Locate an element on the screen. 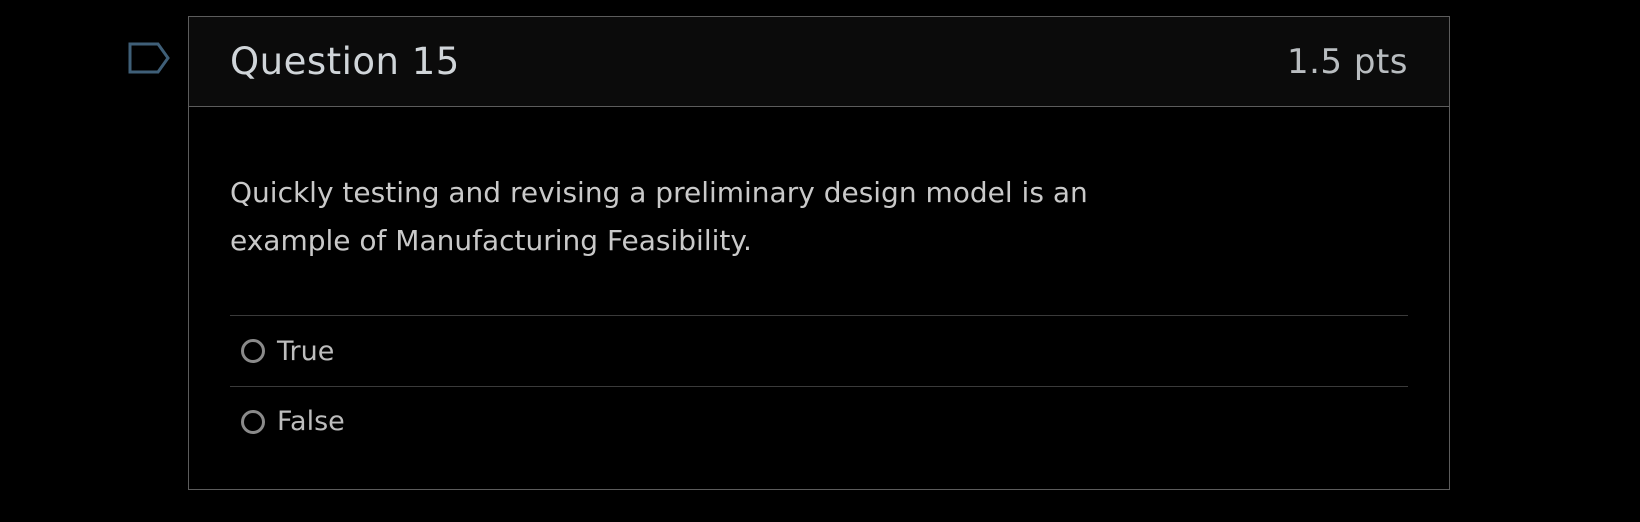 This screenshot has width=1640, height=522. flag-outline-icon is located at coordinates (149, 58).